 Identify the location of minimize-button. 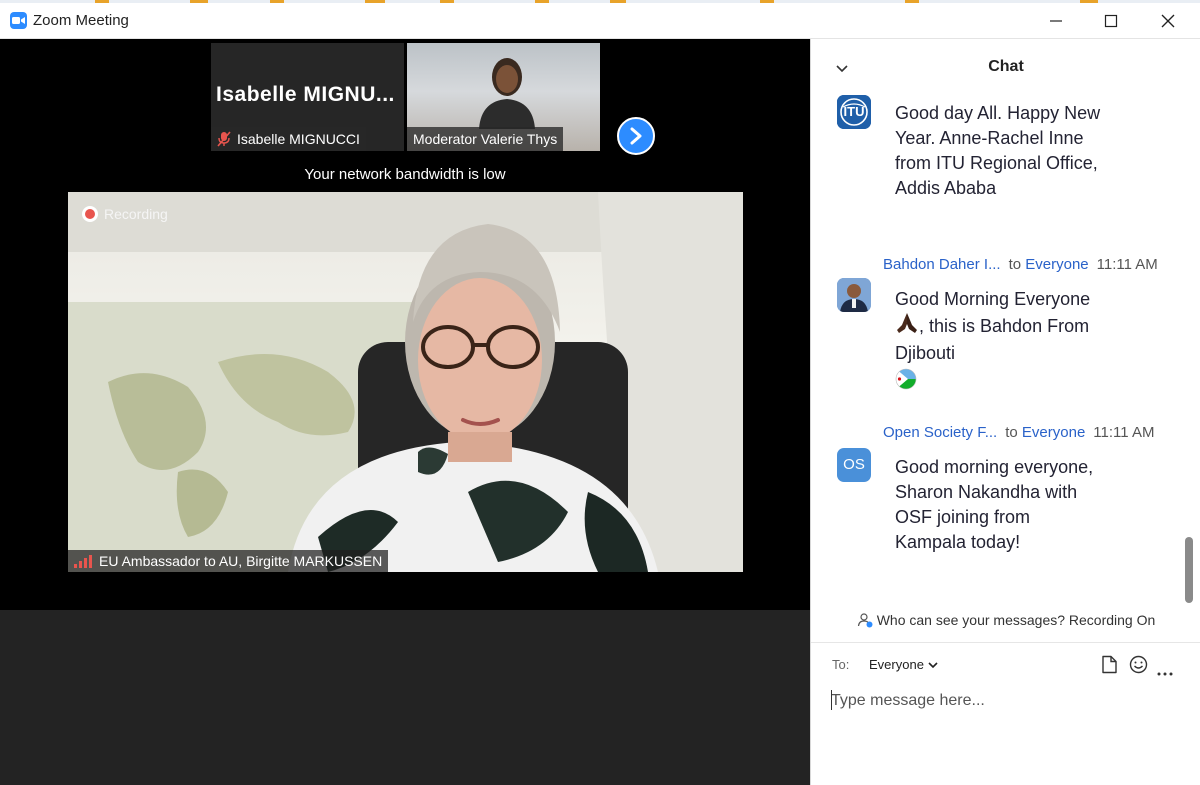
(1056, 21).